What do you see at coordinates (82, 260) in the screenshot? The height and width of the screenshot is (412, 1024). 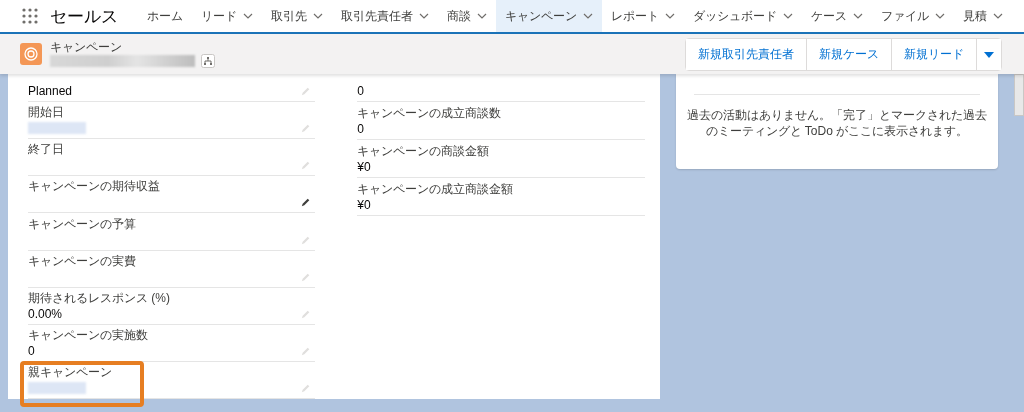 I see `field-label: キャンペーンの実費` at bounding box center [82, 260].